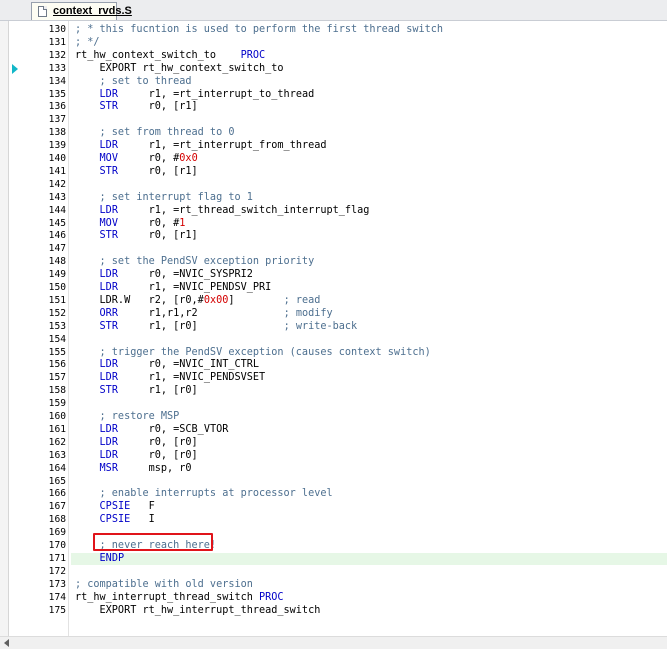  Describe the element at coordinates (204, 314) in the screenshot. I see `line-source: ORR r1,r1,r2 ; modify` at that location.